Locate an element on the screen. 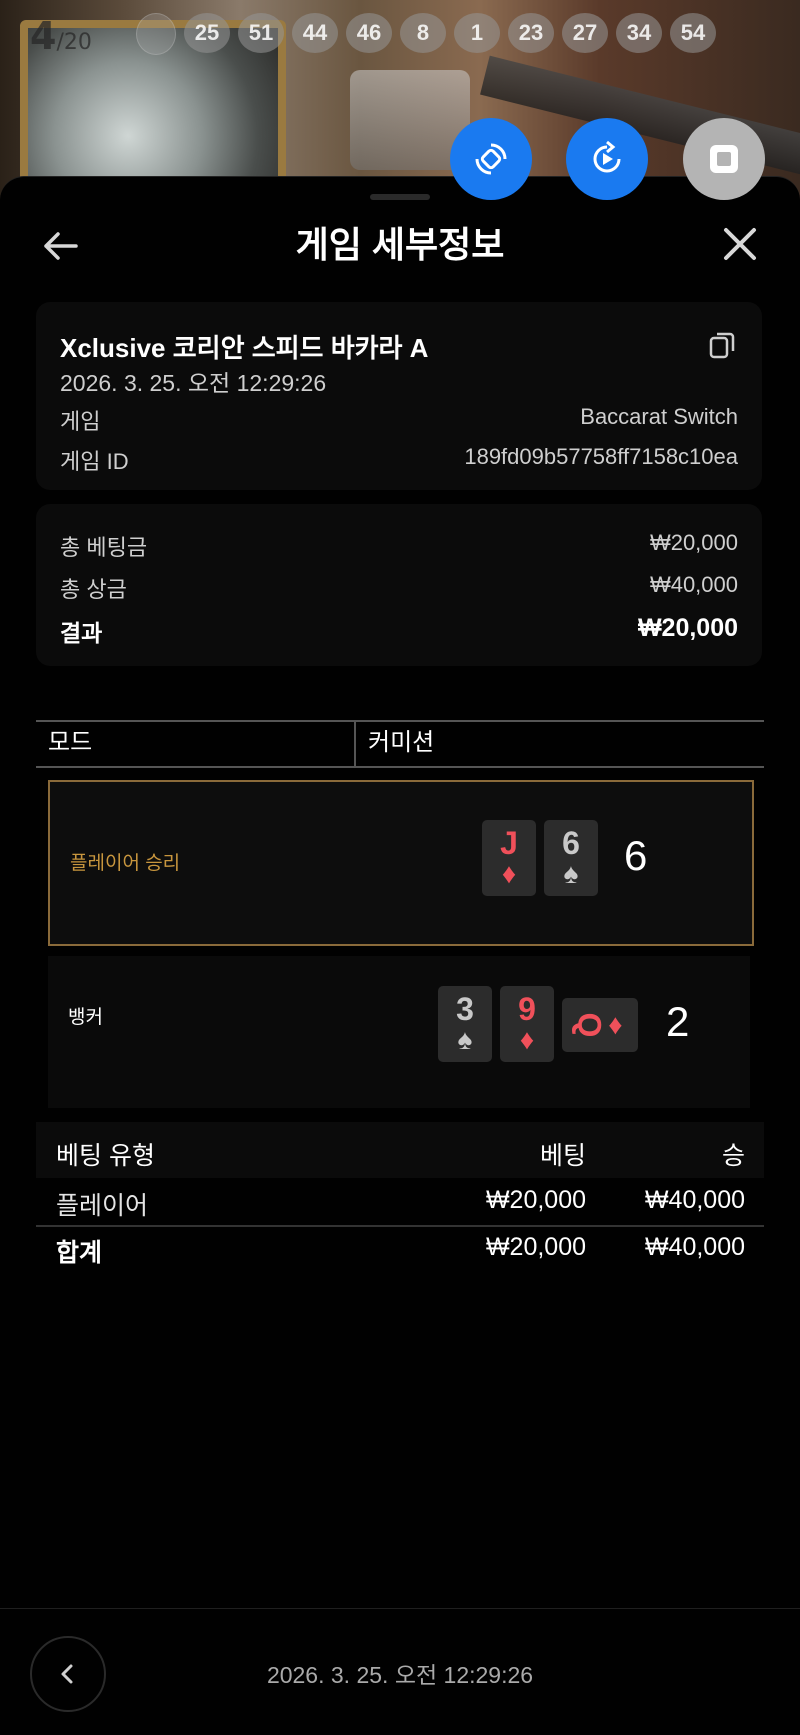 This screenshot has height=1735, width=800. card-rank: J is located at coordinates (509, 843).